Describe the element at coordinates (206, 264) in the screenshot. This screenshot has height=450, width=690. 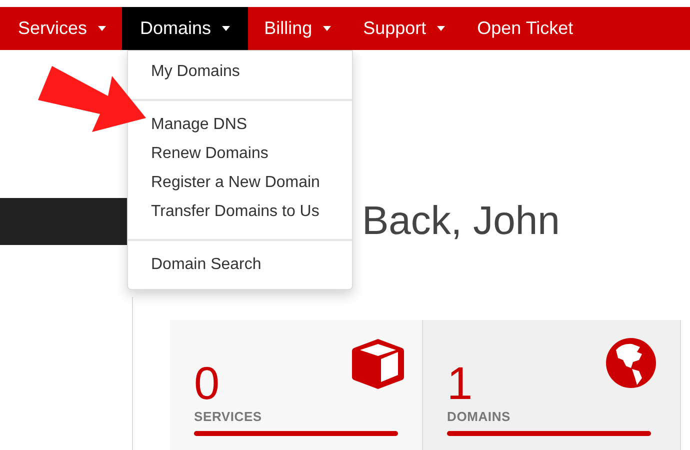
I see `menu-item: Domain Search` at that location.